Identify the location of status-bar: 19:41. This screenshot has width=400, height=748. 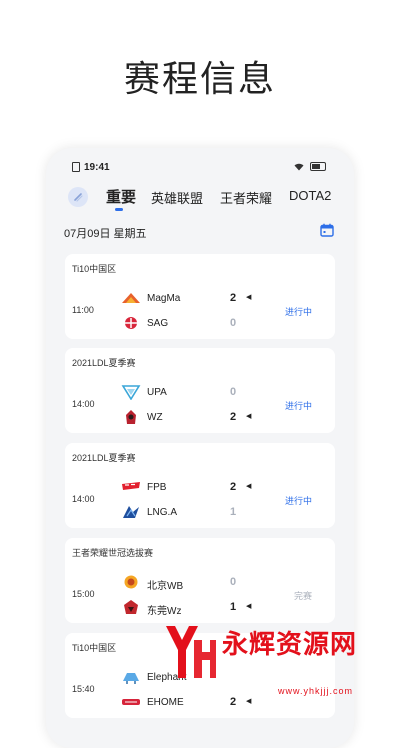
(200, 168).